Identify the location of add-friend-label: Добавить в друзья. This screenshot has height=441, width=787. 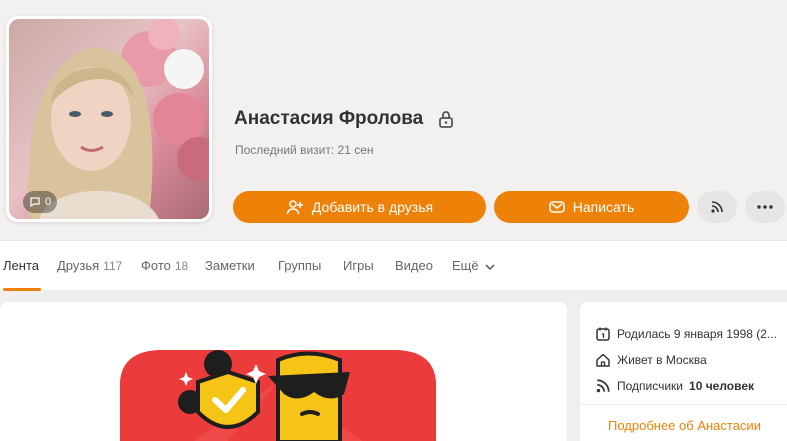
(372, 207).